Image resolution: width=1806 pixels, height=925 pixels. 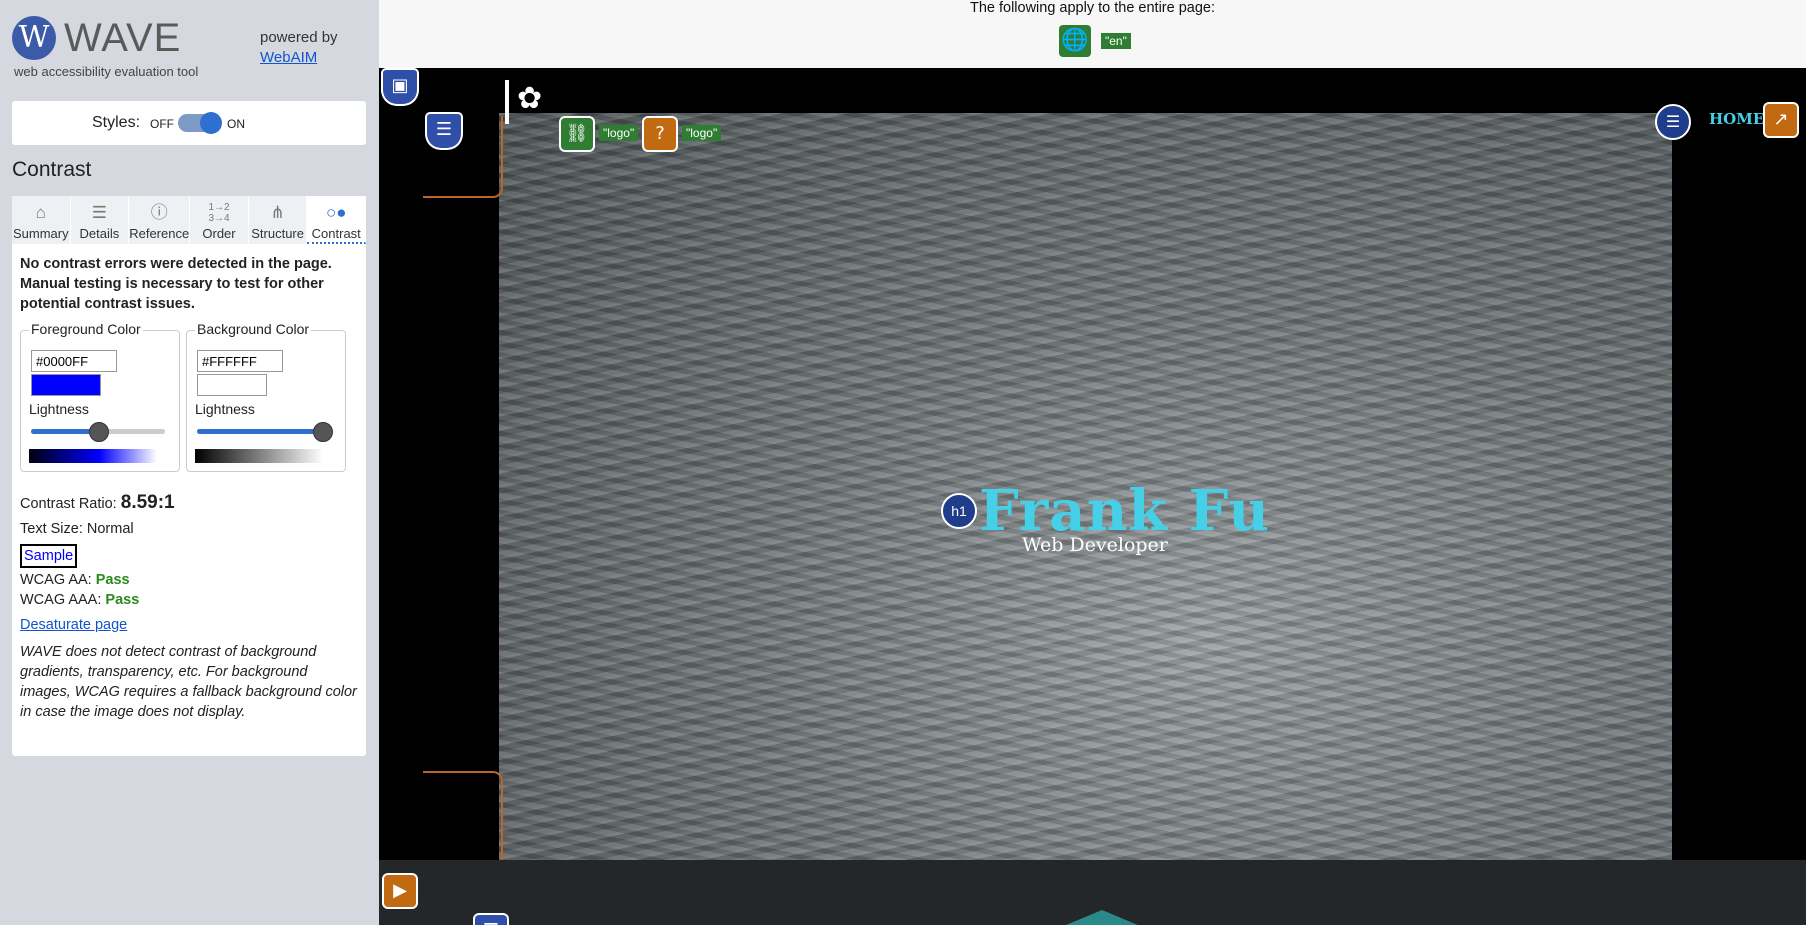 I want to click on wave-title: WAVE, so click(x=123, y=38).